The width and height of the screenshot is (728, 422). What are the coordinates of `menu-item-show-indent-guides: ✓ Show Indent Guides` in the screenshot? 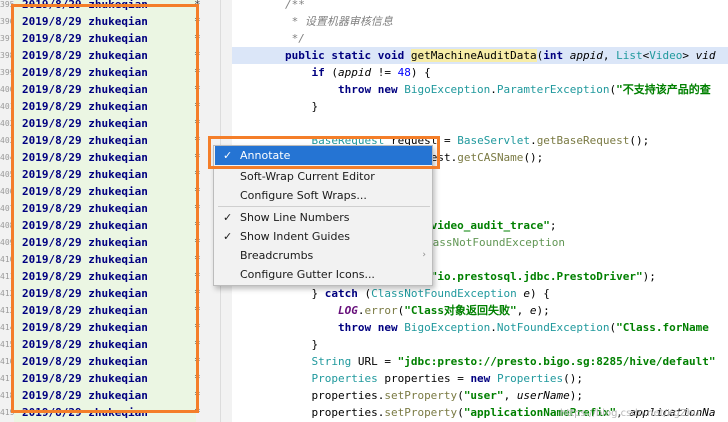 It's located at (323, 236).